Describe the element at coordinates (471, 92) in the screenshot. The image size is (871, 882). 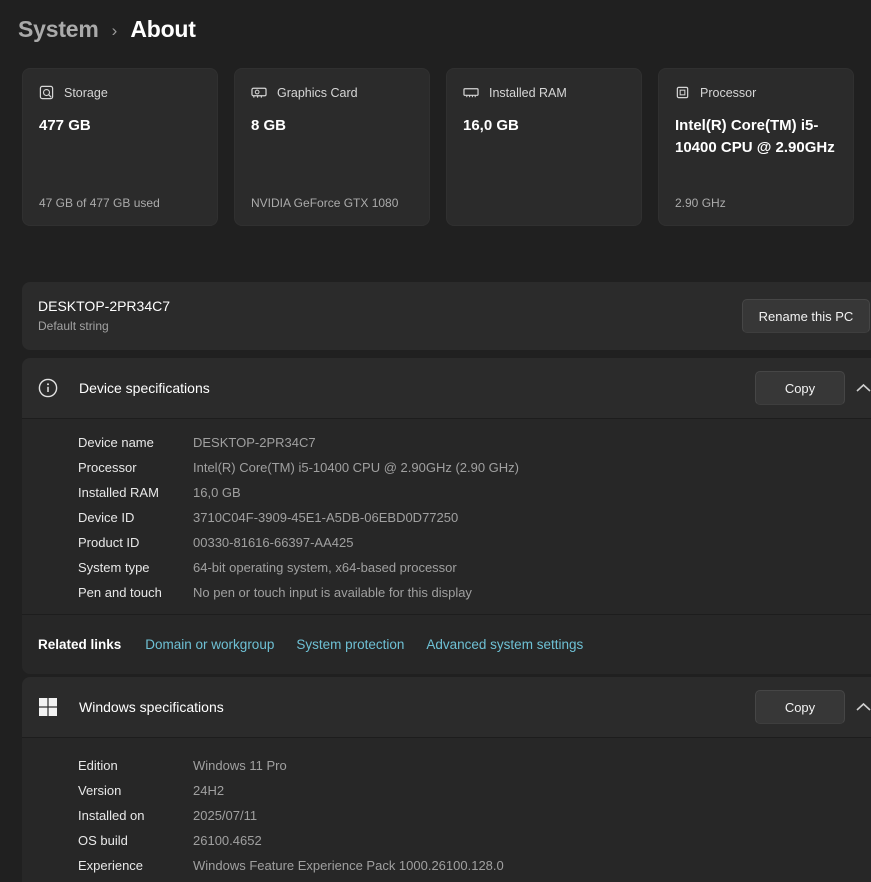
I see `ram-icon` at that location.